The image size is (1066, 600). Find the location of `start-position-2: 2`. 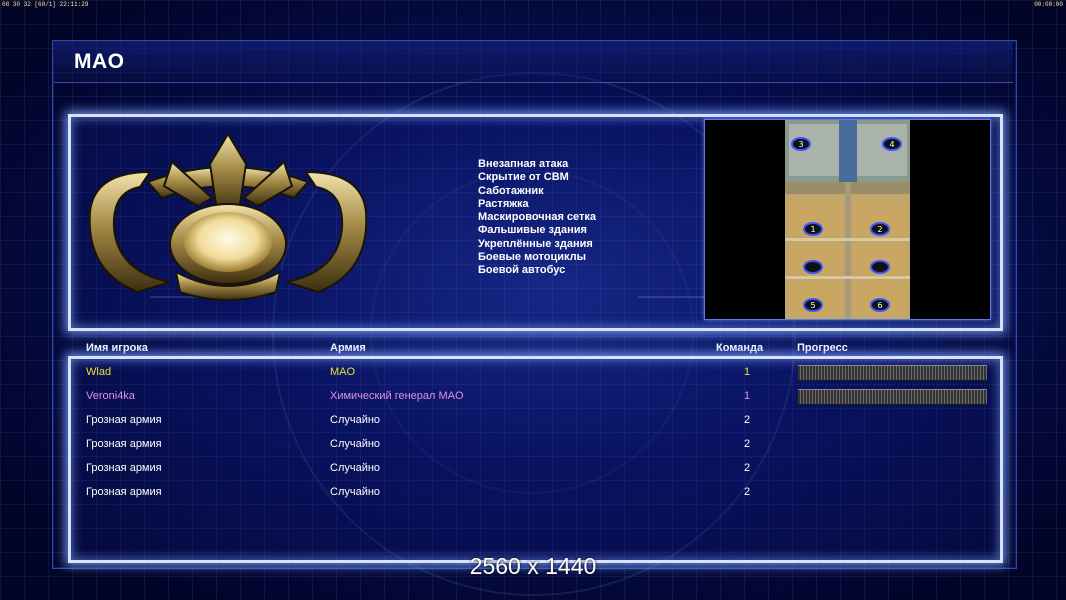

start-position-2: 2 is located at coordinates (879, 229).